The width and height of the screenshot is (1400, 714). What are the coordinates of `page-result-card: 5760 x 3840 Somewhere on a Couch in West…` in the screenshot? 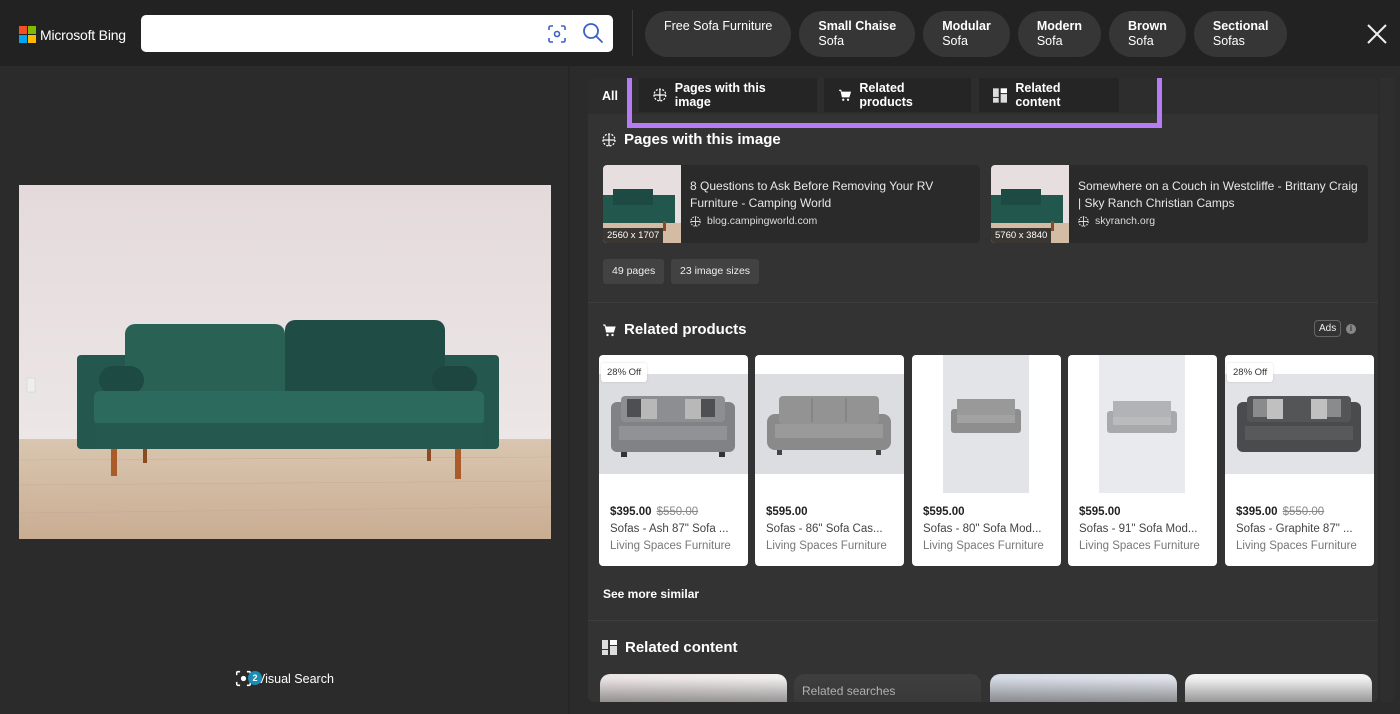 It's located at (1179, 204).